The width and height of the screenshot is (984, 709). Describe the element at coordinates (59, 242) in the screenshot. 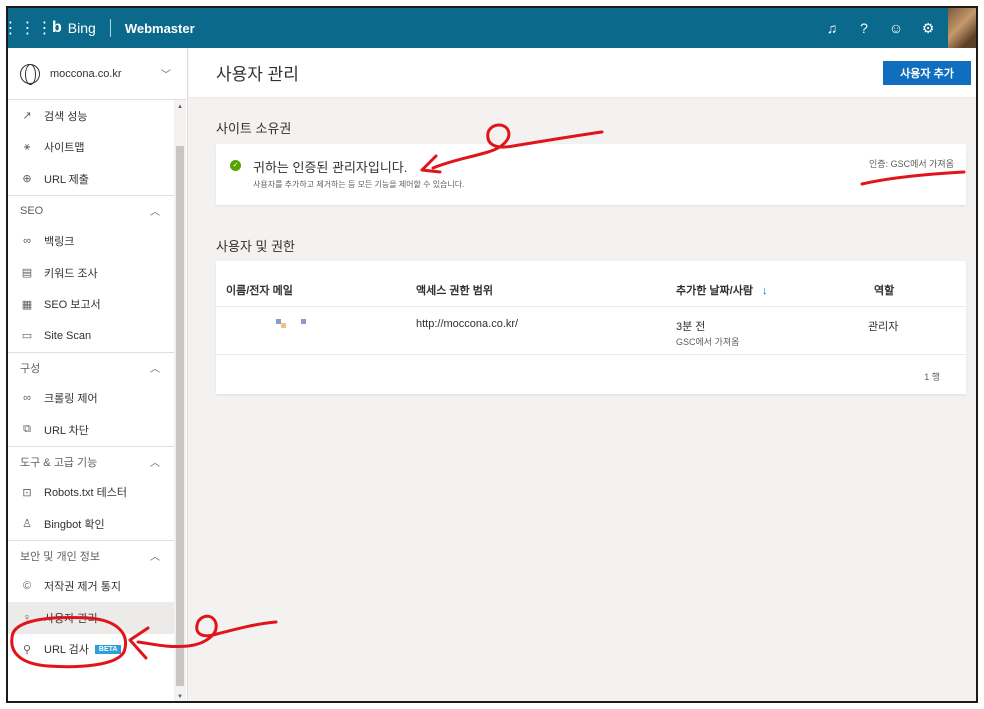

I see `sidebar-item-label: 백링크` at that location.